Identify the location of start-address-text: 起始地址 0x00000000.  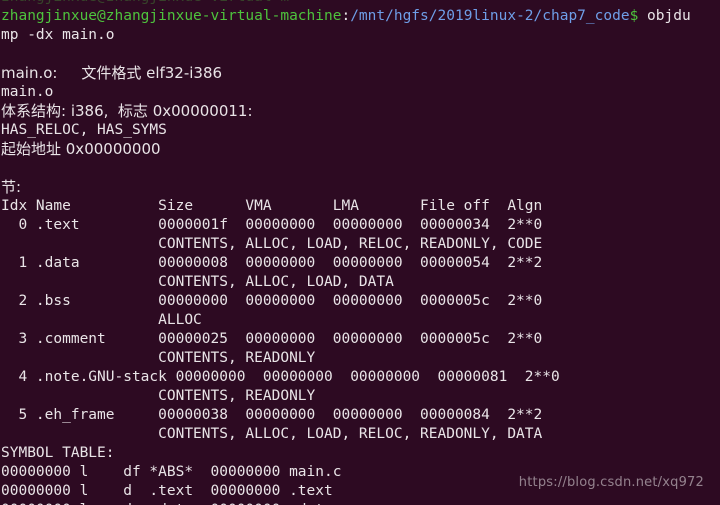
(81, 149).